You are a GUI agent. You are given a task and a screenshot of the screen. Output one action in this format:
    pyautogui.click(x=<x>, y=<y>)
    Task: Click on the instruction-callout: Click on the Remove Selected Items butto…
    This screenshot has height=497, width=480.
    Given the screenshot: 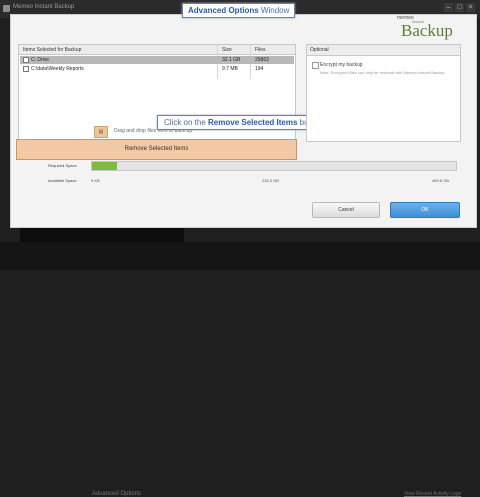 What is the action you would take?
    pyautogui.click(x=243, y=122)
    